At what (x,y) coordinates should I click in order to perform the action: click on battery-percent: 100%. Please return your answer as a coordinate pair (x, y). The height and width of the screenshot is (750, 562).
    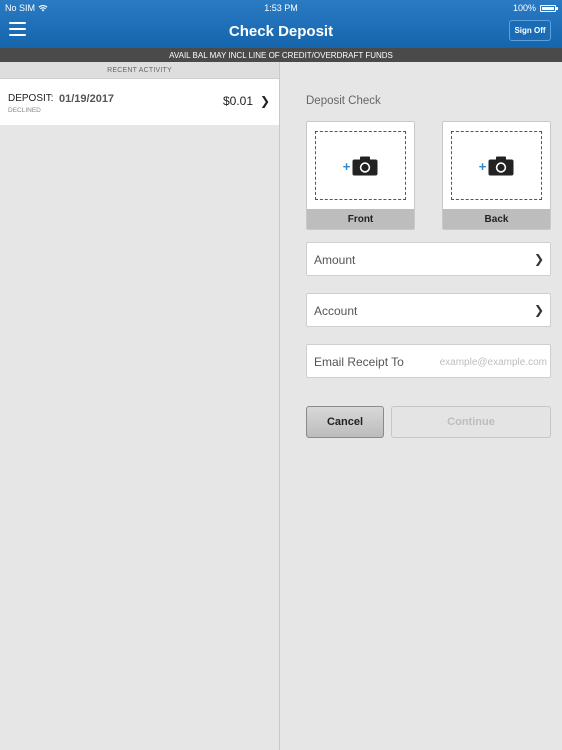
    Looking at the image, I should click on (524, 8).